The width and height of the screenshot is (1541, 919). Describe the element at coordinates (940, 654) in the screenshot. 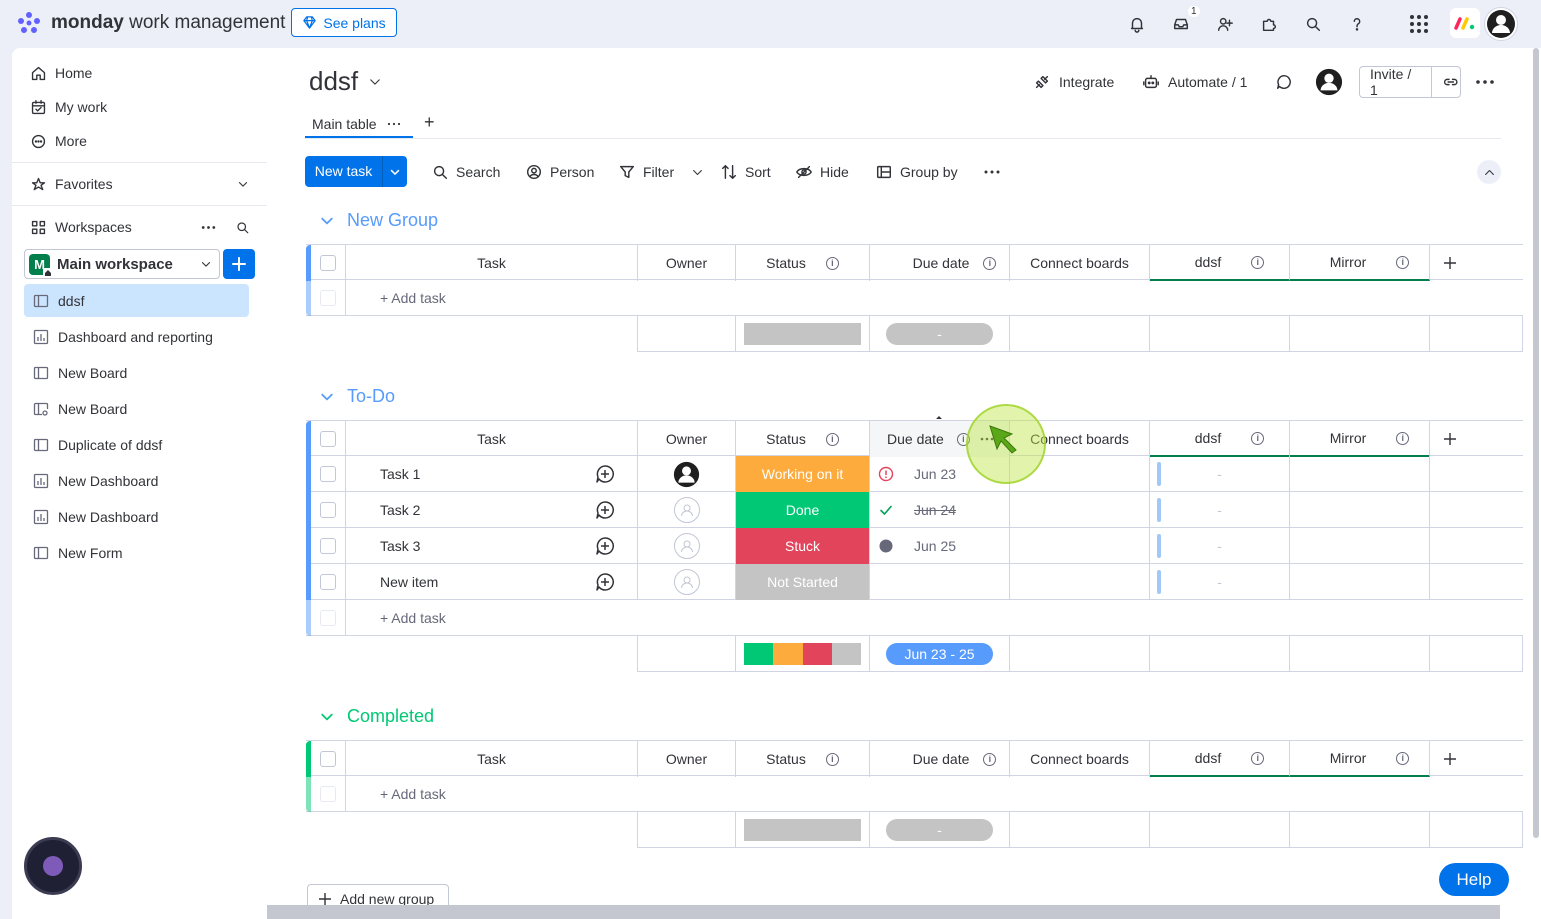

I see `date-summary: Jun 23 - 25` at that location.